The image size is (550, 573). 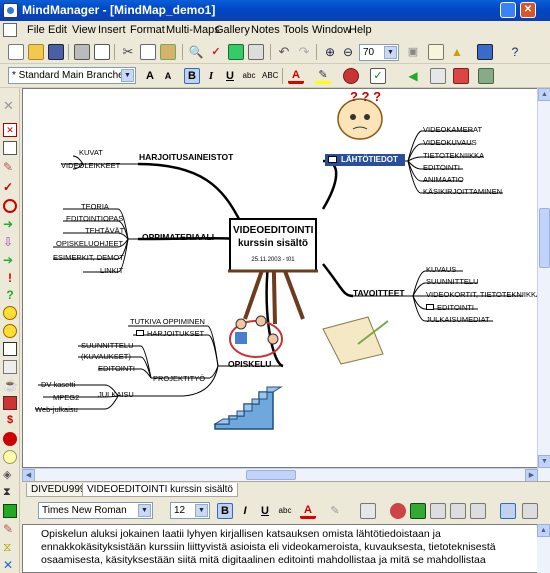 What do you see at coordinates (10, 349) in the screenshot?
I see `calendar-icon` at bounding box center [10, 349].